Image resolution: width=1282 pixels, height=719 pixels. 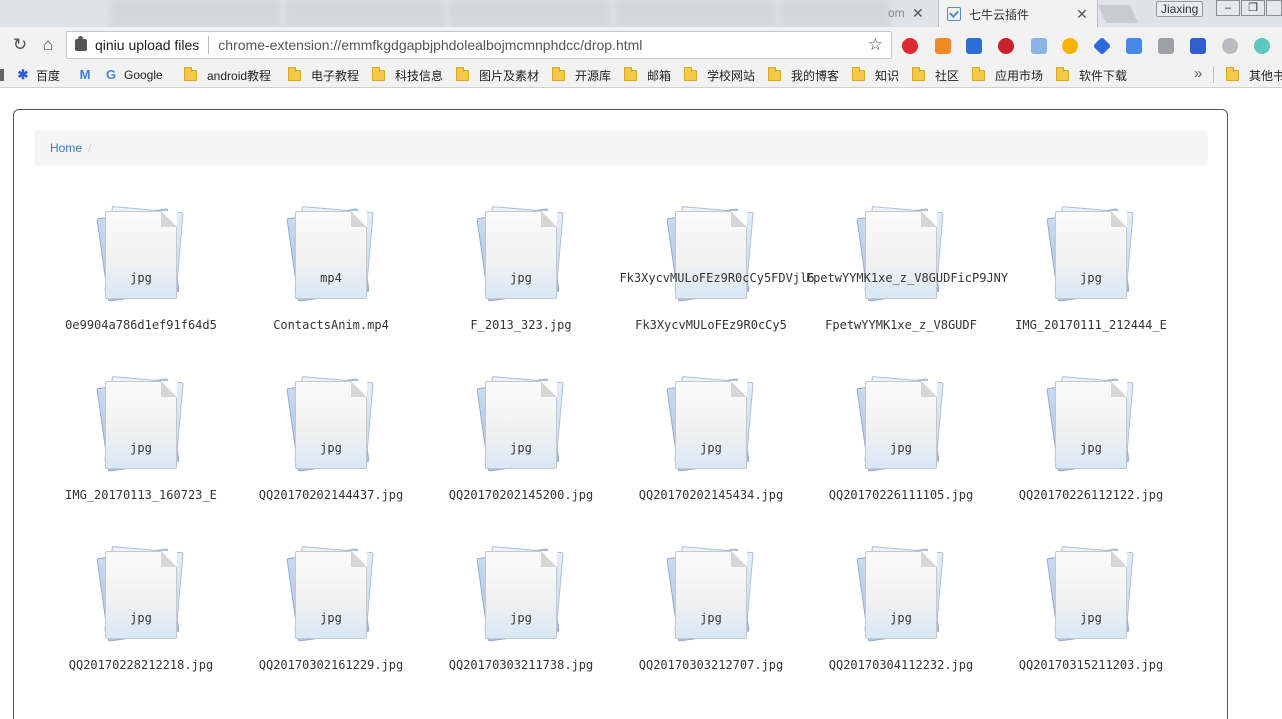 What do you see at coordinates (1118, 14) in the screenshot?
I see `new-tab-button` at bounding box center [1118, 14].